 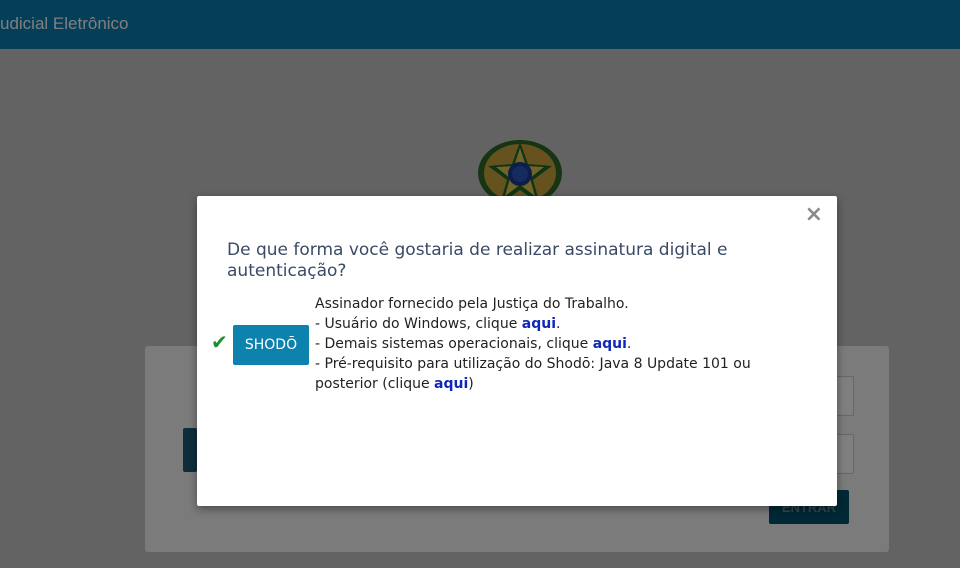 I want to click on description-line-2: - Usuário do Windows, clique aqui., so click(x=438, y=324).